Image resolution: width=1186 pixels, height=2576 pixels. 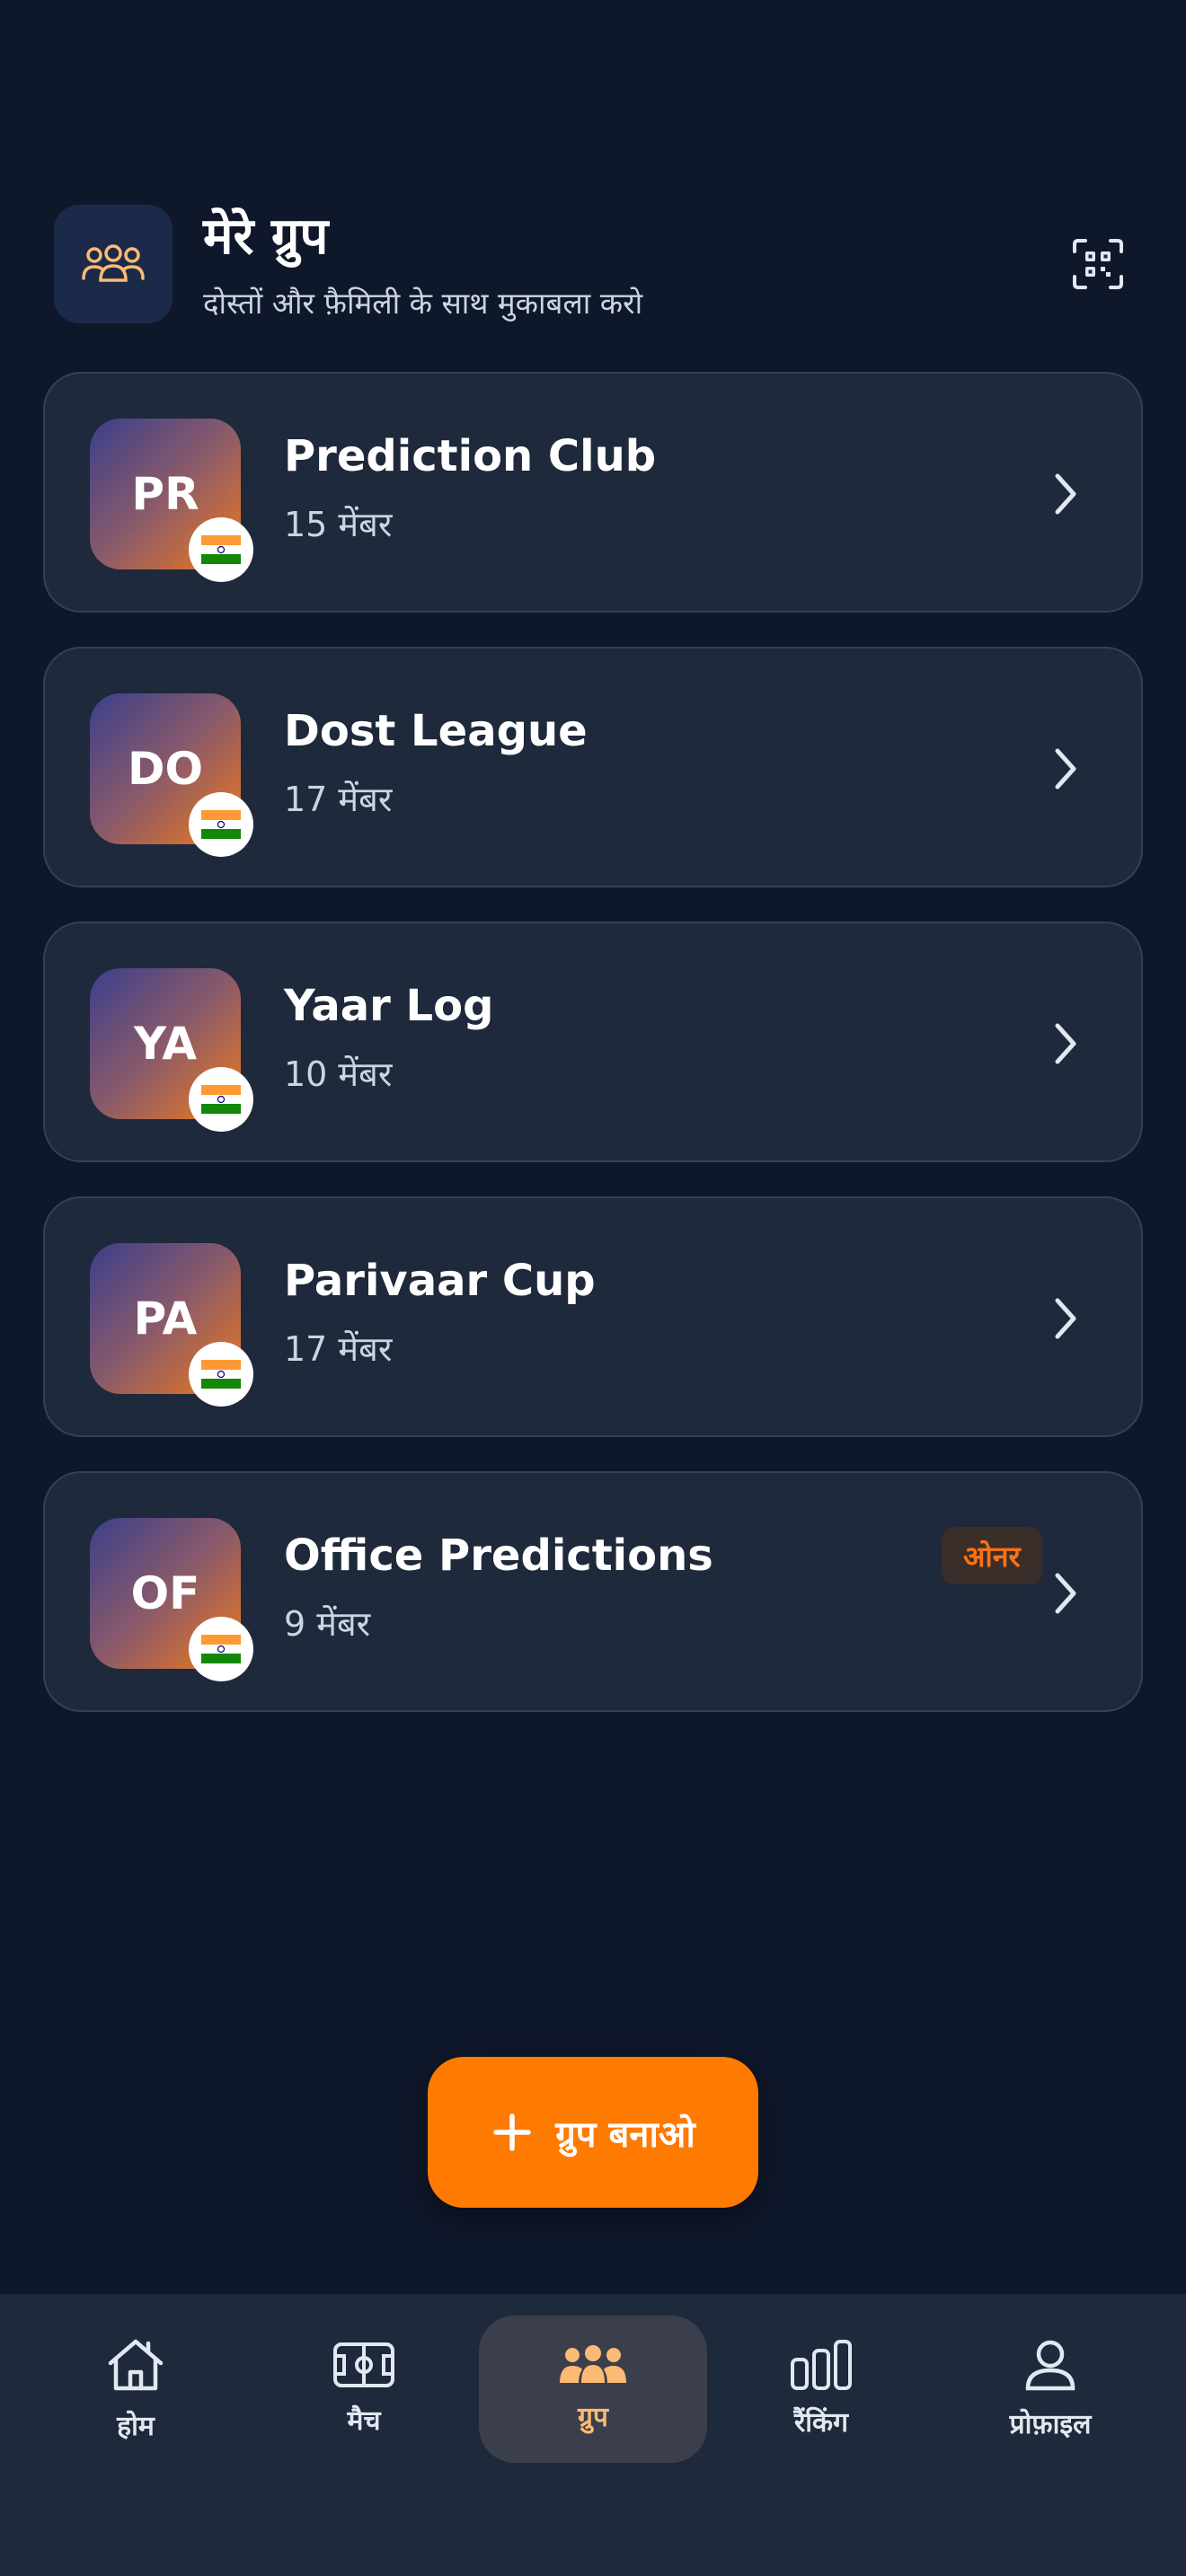 What do you see at coordinates (171, 1599) in the screenshot?
I see `group-avatar: OF` at bounding box center [171, 1599].